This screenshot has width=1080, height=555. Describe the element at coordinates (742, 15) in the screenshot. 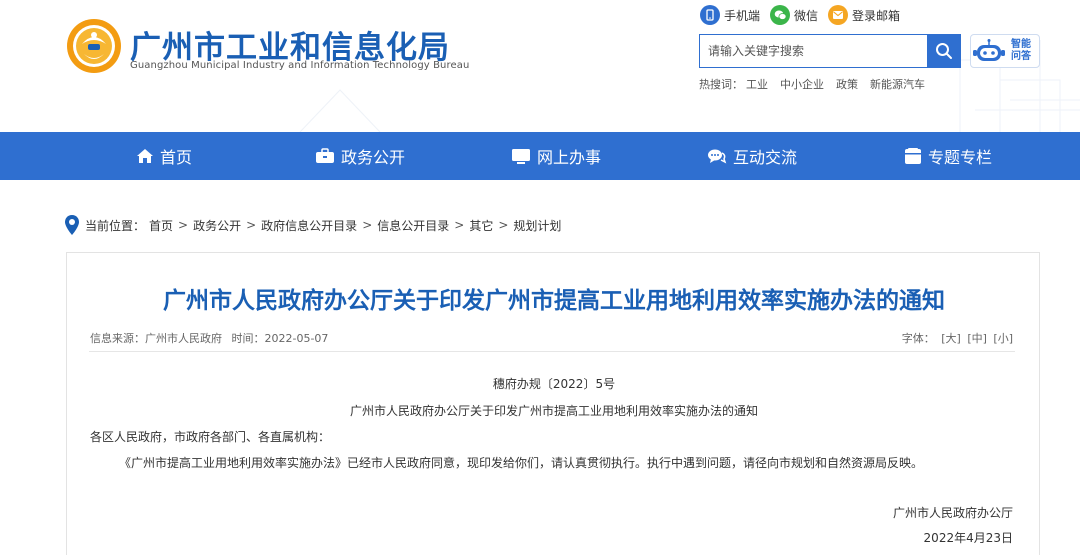

I see `mobile-link-label: 手机端` at that location.